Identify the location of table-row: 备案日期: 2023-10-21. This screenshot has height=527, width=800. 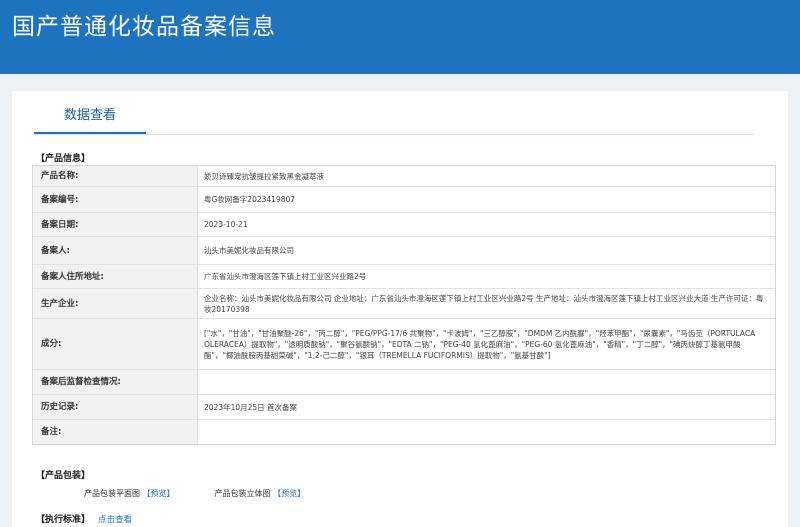
(404, 225).